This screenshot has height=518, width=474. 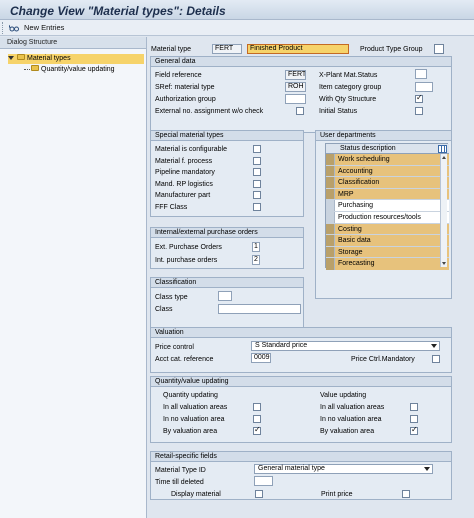 I want to click on class-field, so click(x=259, y=309).